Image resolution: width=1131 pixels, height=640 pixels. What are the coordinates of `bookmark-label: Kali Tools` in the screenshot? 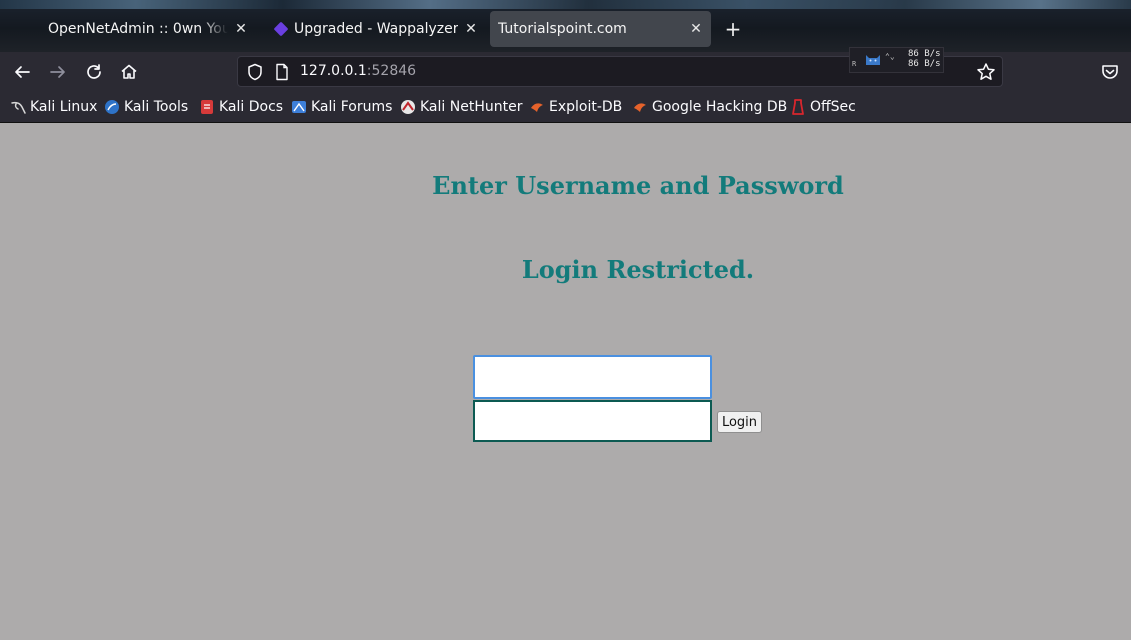 It's located at (156, 107).